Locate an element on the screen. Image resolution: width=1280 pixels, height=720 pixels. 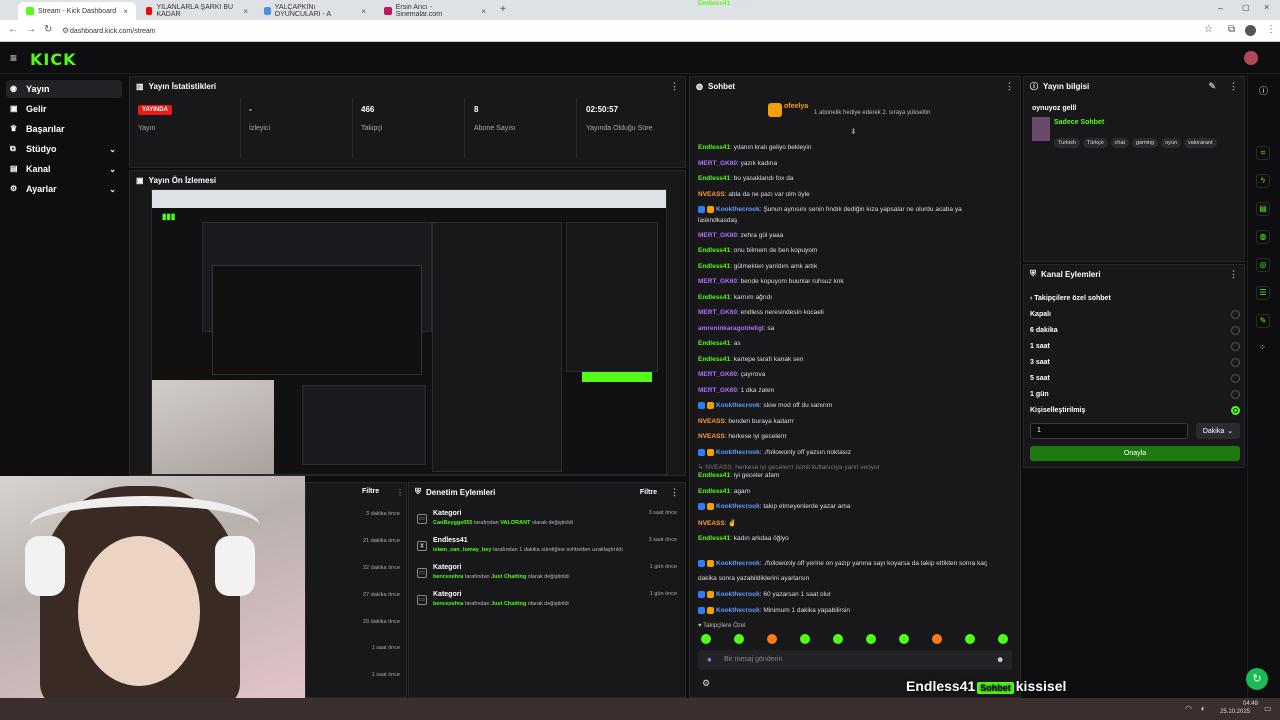
browser-tab: Stream - Kick Dashboard × is located at coordinates (77, 11).